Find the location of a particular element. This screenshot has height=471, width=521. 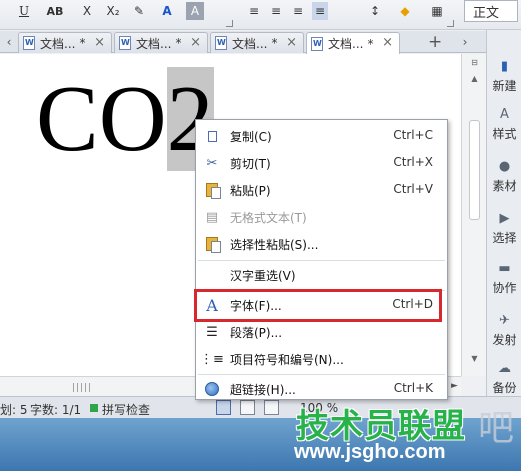

document-text: CO2 is located at coordinates (125, 119).